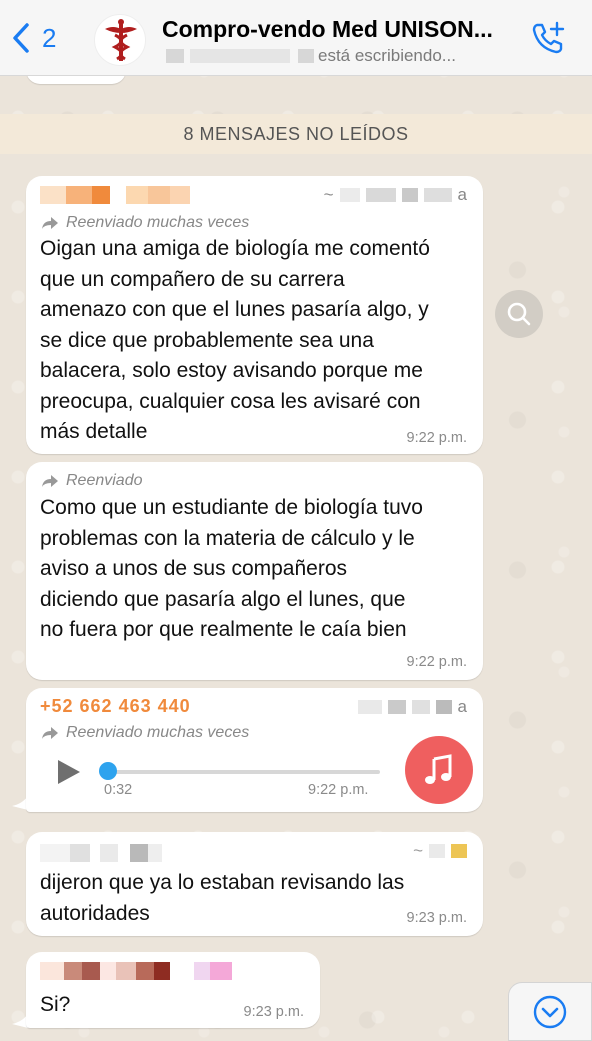 The width and height of the screenshot is (592, 1041). I want to click on unread-messages-banner: 8 MENSAJES NO LEÍDOS, so click(296, 134).